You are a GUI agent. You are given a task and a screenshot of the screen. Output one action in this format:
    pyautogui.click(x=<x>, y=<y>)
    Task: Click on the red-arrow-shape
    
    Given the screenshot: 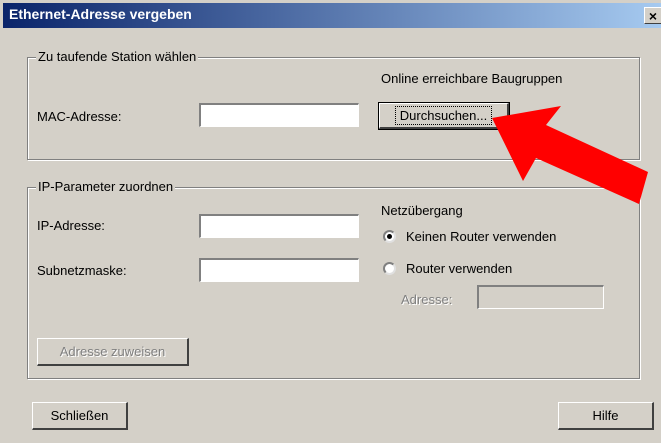 What is the action you would take?
    pyautogui.click(x=570, y=155)
    